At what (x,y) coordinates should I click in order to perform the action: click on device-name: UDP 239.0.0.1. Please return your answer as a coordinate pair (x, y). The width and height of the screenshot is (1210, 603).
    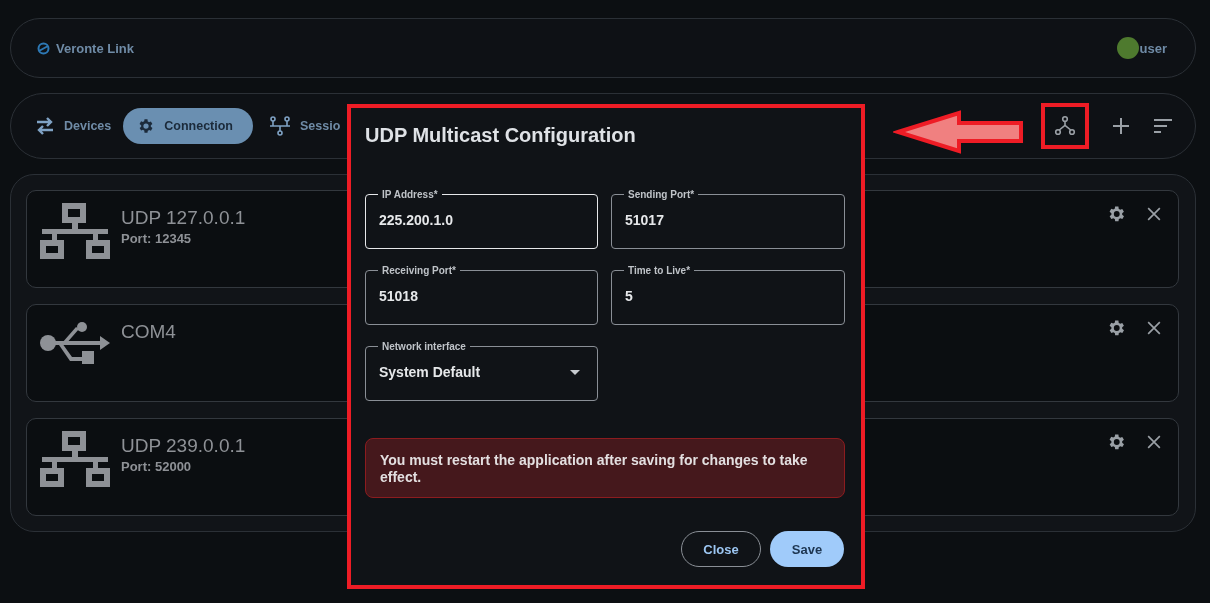
    Looking at the image, I should click on (183, 446).